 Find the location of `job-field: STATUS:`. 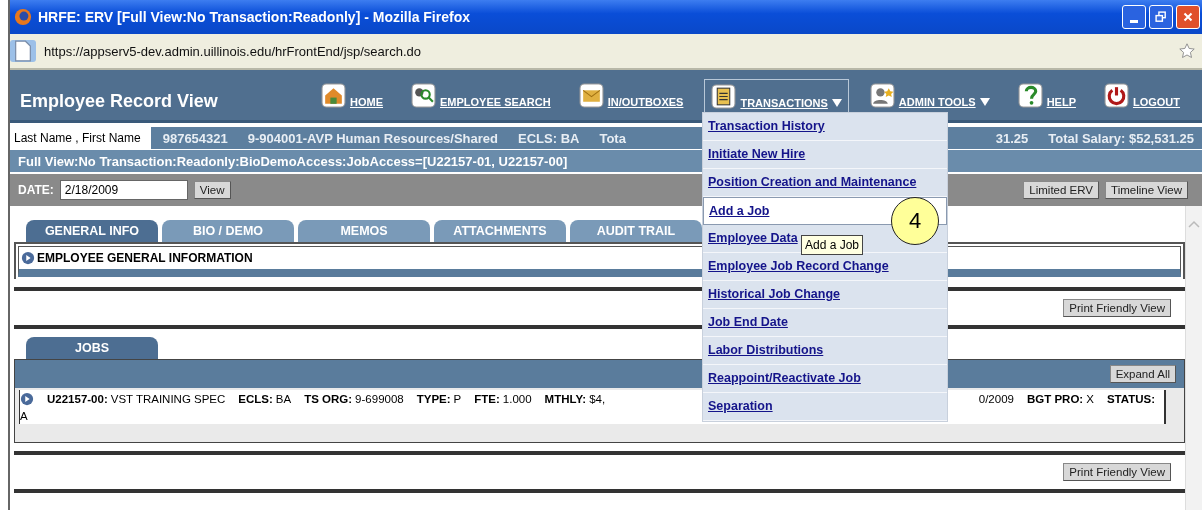

job-field: STATUS: is located at coordinates (1132, 399).